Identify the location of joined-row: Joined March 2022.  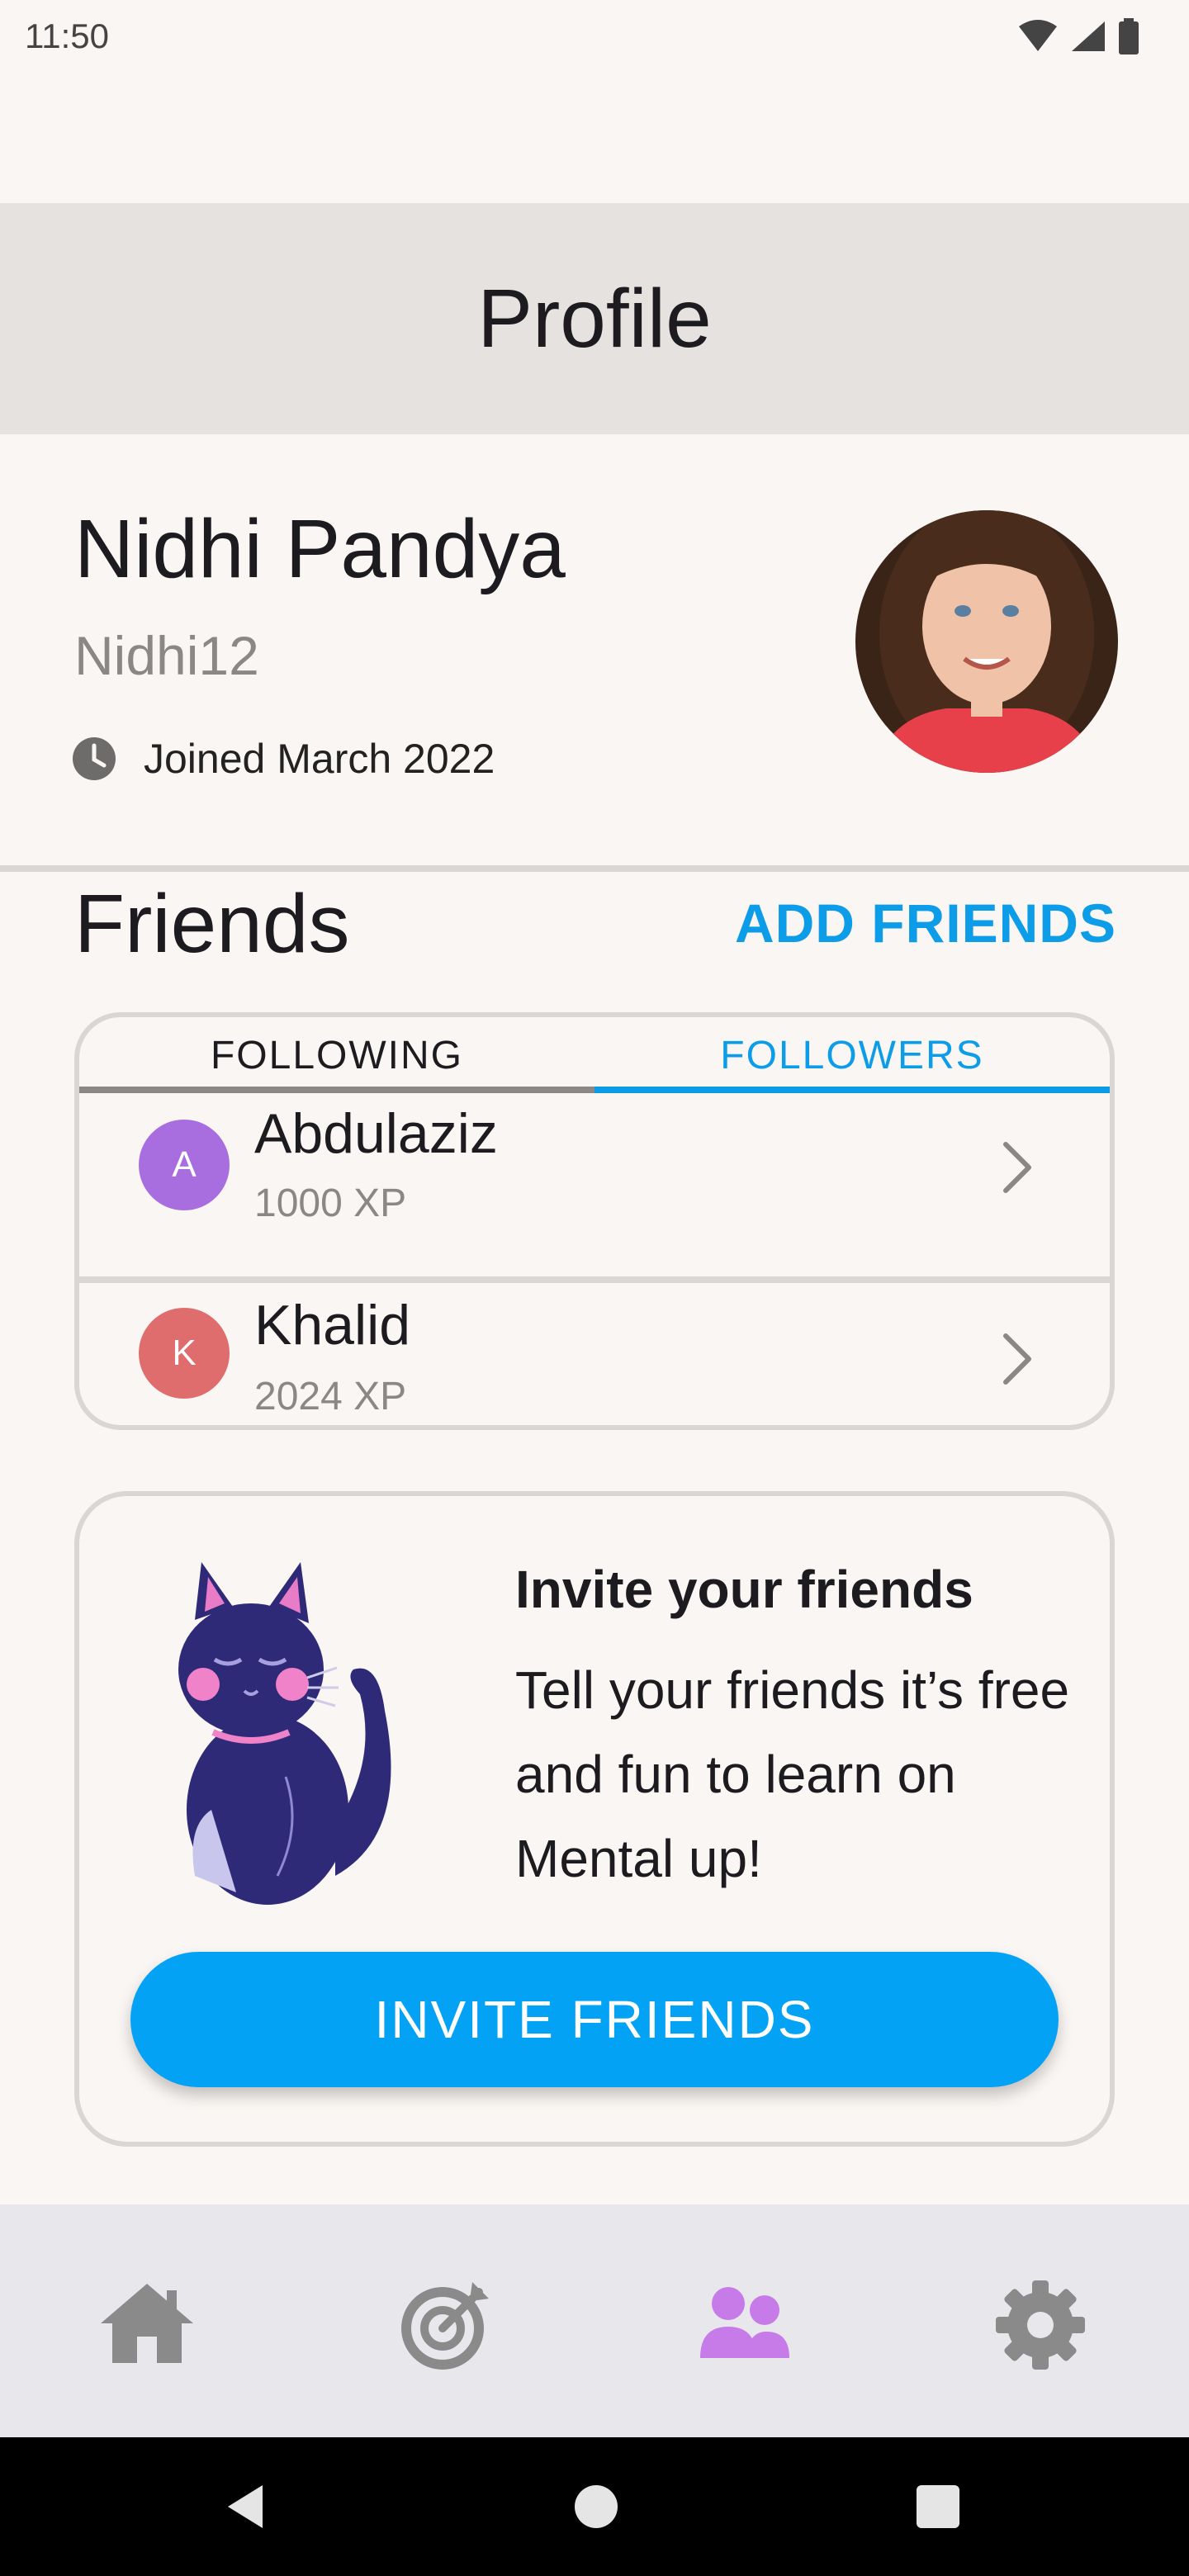
(283, 759).